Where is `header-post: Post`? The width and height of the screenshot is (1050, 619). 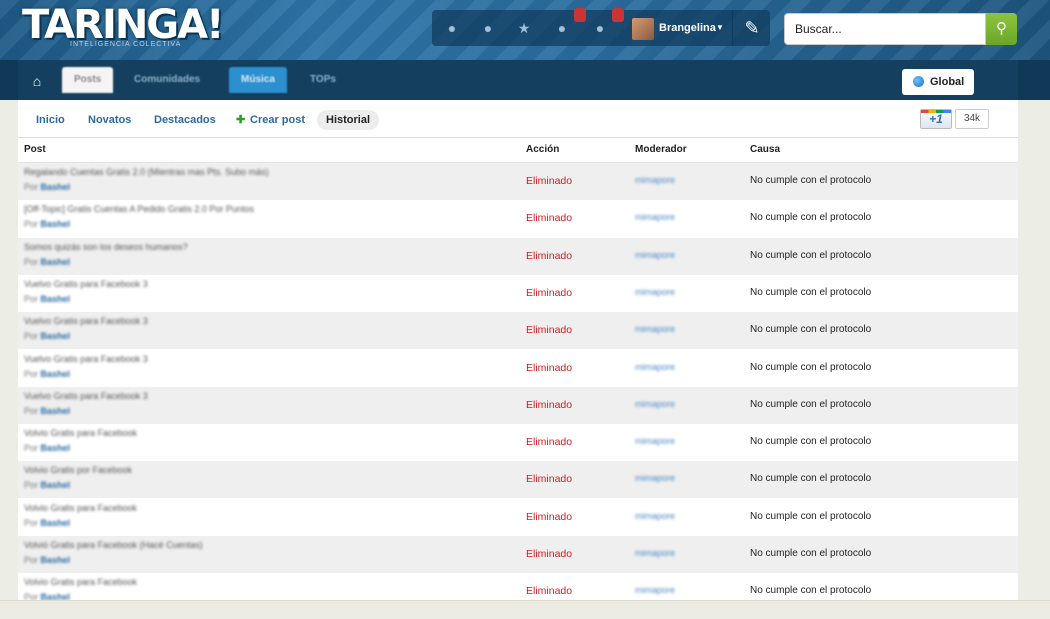 header-post: Post is located at coordinates (35, 149).